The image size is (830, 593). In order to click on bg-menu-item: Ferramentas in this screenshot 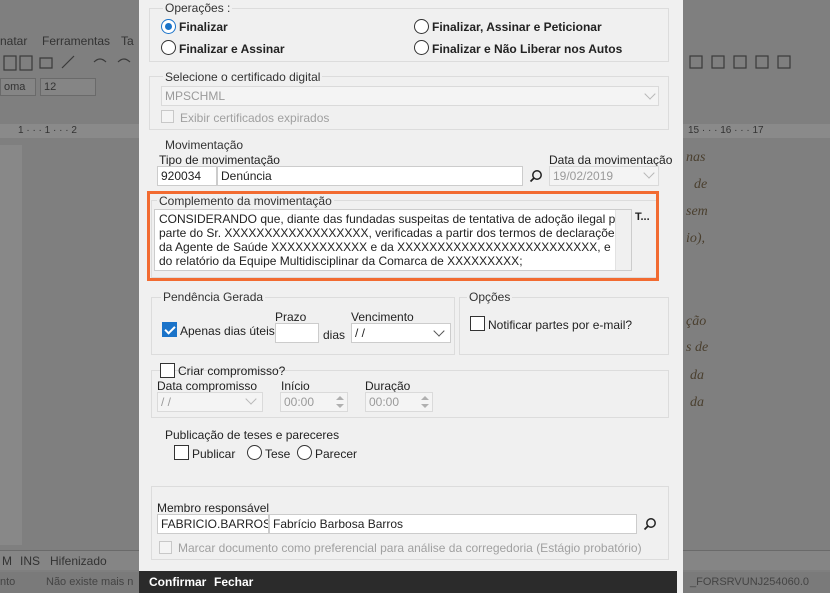, I will do `click(76, 41)`.